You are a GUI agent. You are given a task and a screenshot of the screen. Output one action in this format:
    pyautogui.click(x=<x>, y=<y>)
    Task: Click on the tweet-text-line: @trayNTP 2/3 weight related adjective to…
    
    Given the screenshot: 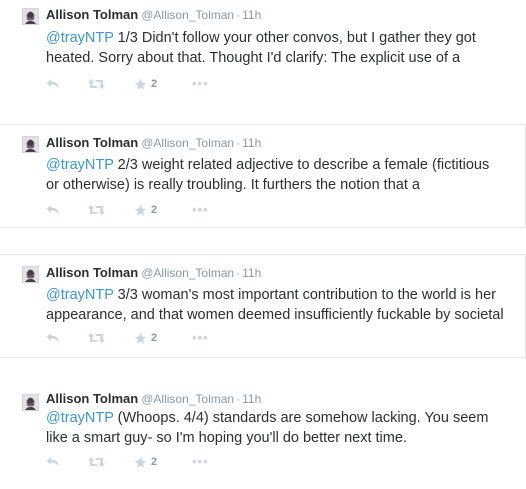 What is the action you would take?
    pyautogui.click(x=281, y=165)
    